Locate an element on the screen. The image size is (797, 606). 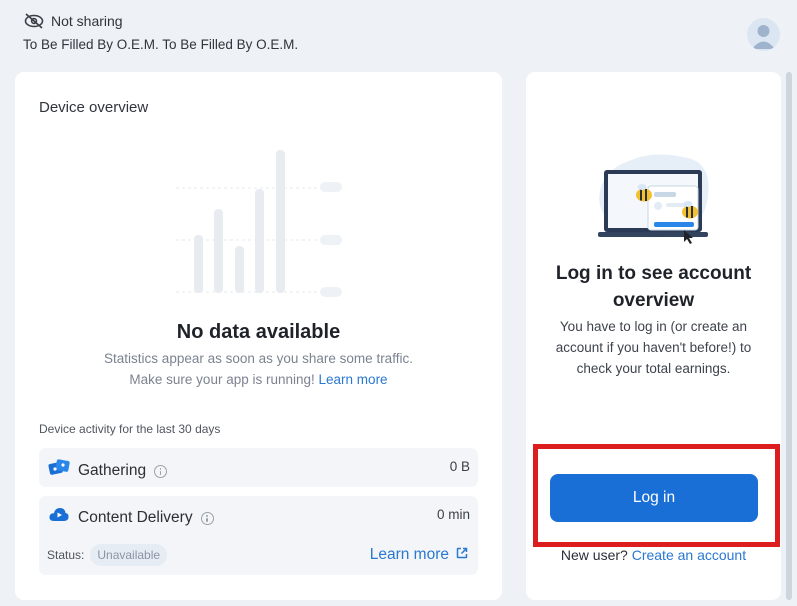
gathering-value: 0 B is located at coordinates (459, 466).